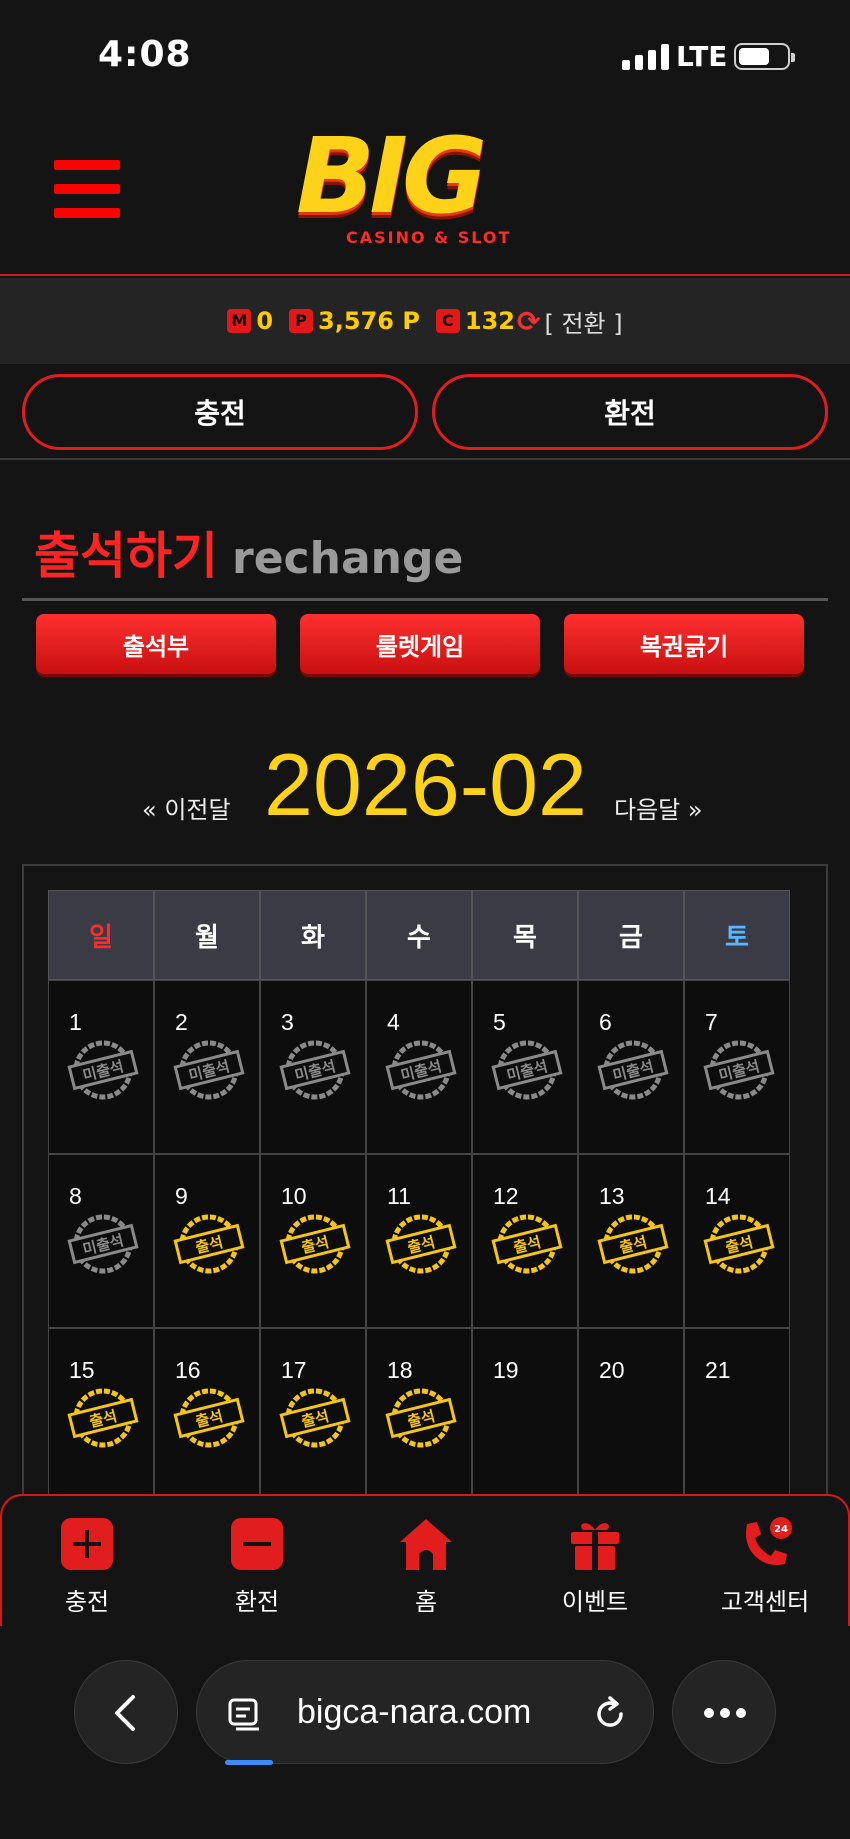  I want to click on site-logo: BIG CASINO & SLOT, so click(427, 187).